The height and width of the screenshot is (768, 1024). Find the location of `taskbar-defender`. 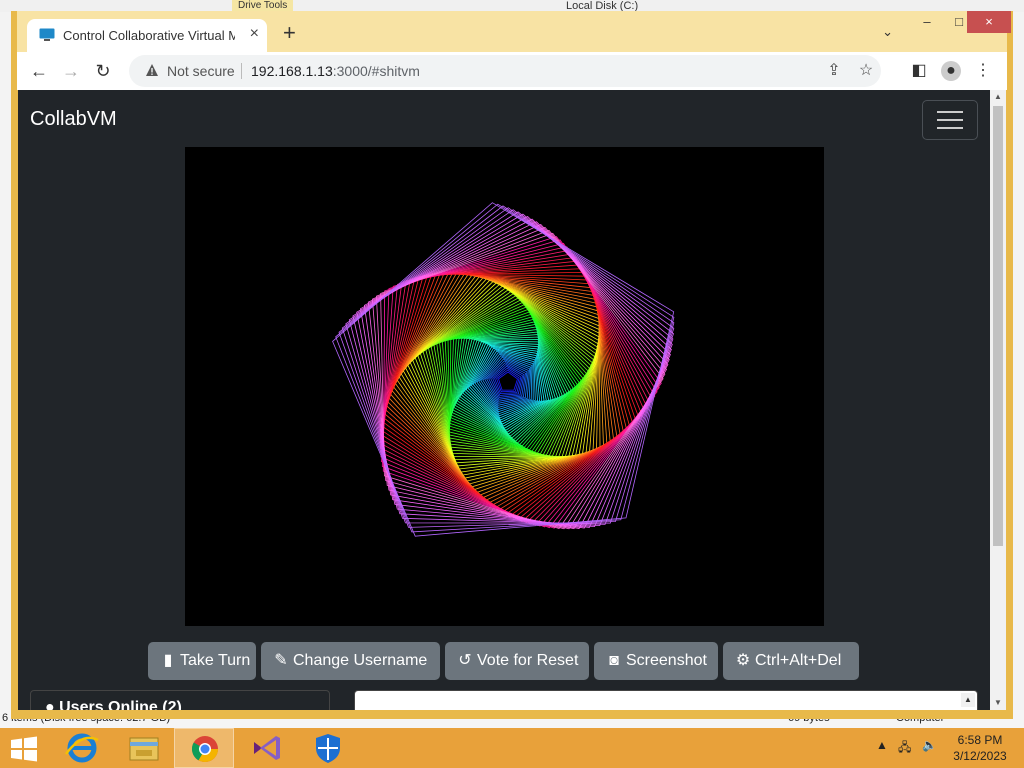

taskbar-defender is located at coordinates (328, 748).